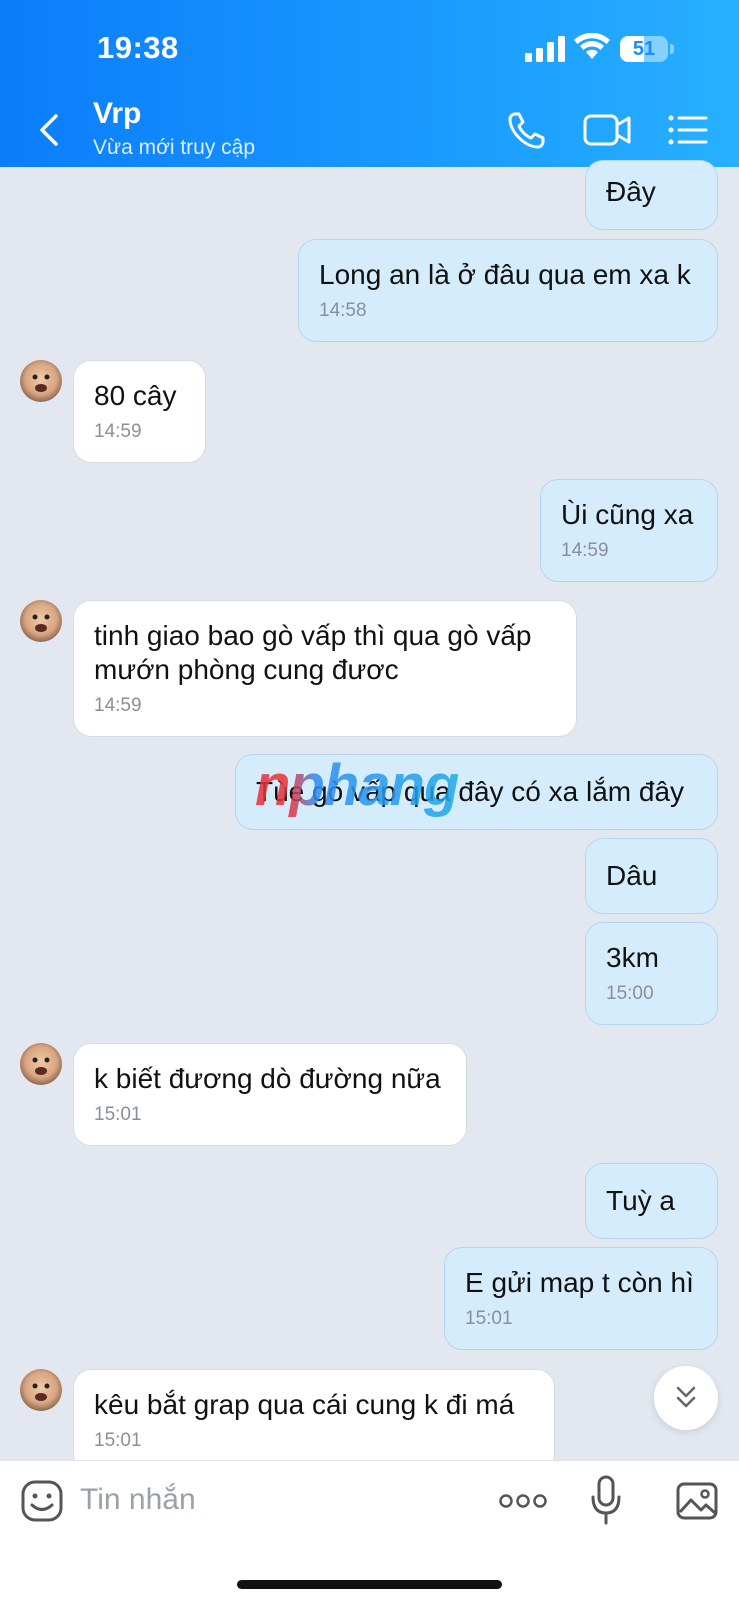 This screenshot has height=1600, width=739. What do you see at coordinates (117, 114) in the screenshot?
I see `contact-name: Vrp` at bounding box center [117, 114].